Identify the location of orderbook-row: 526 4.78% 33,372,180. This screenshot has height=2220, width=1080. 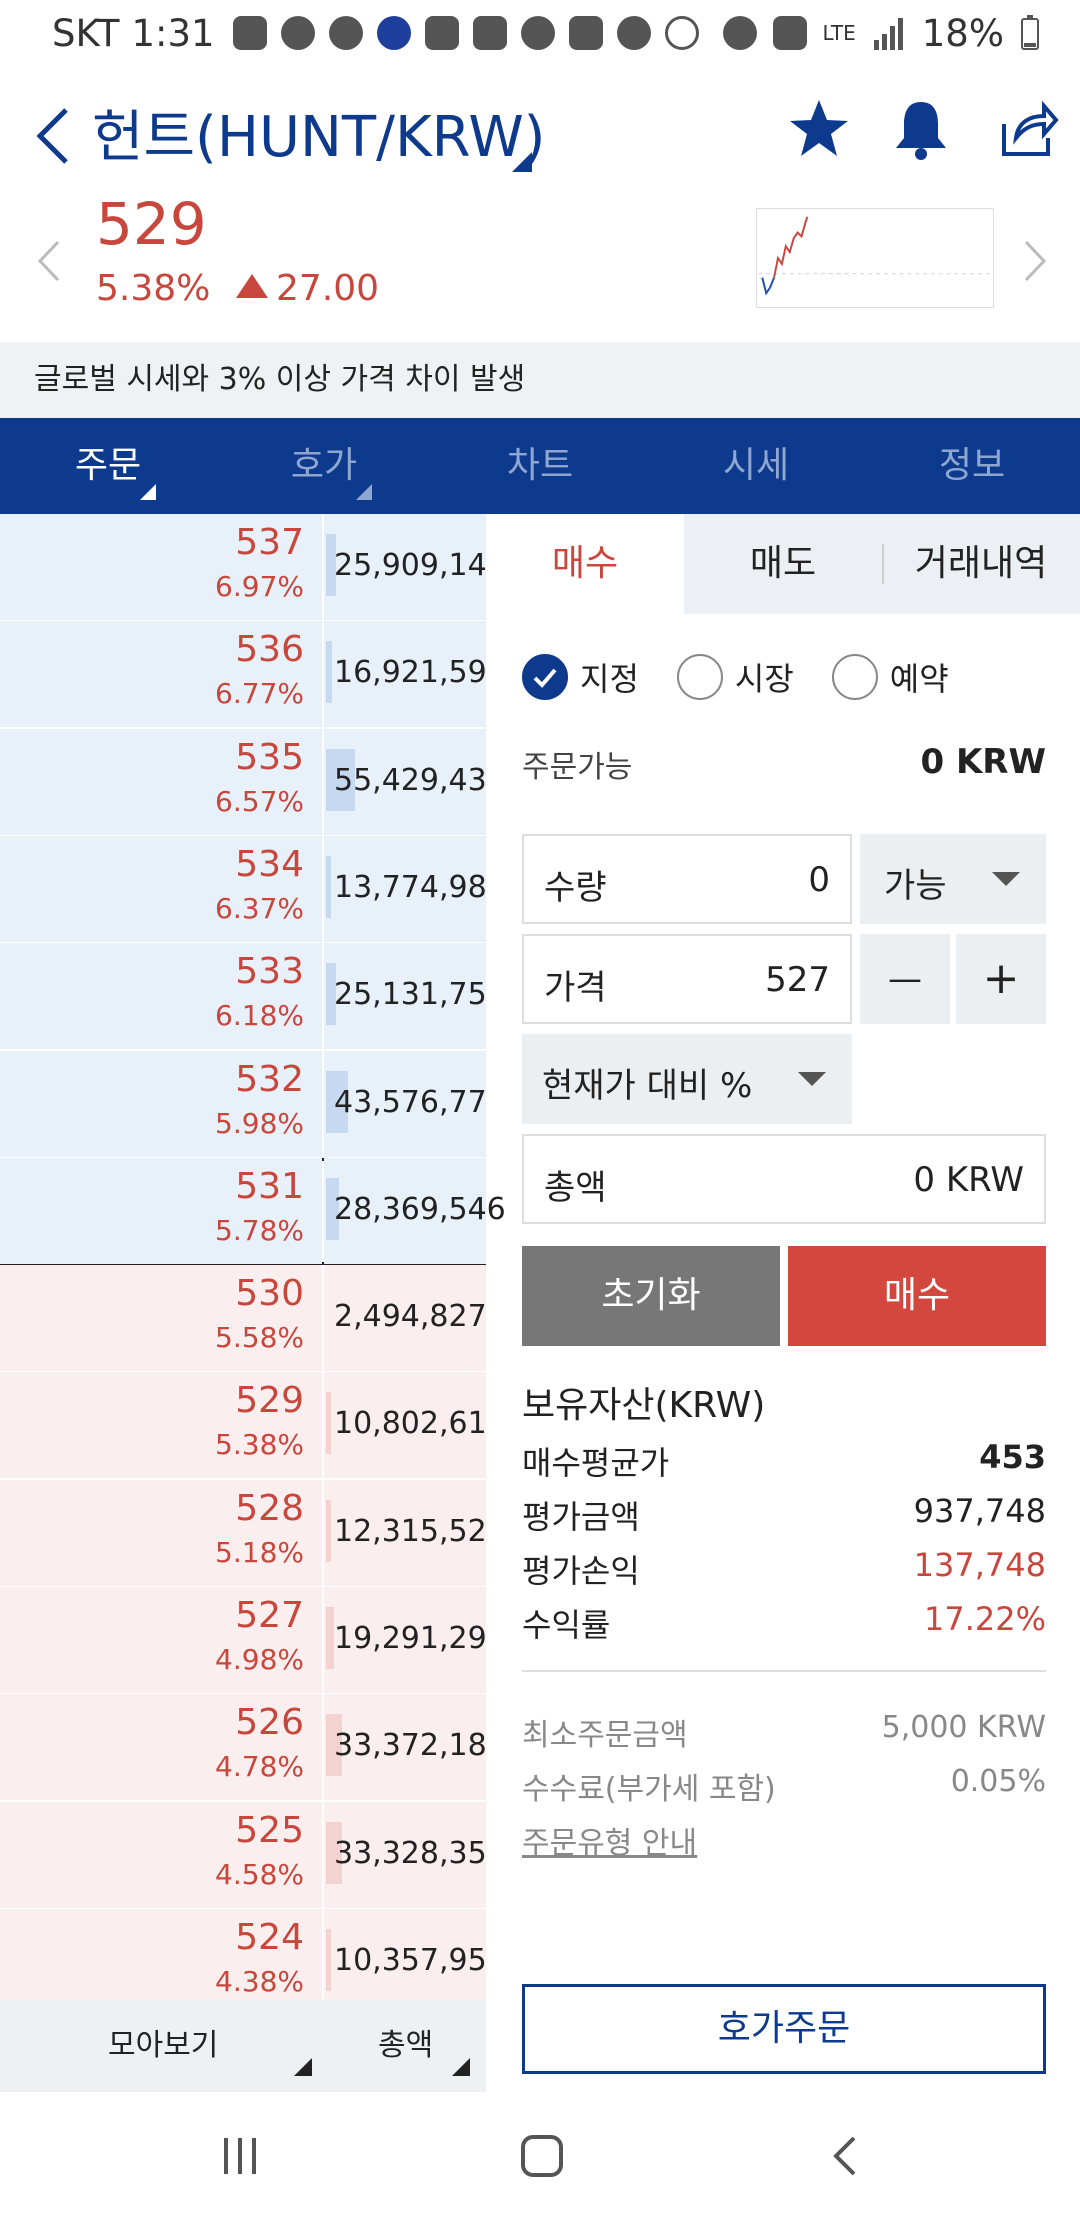
(253, 1748).